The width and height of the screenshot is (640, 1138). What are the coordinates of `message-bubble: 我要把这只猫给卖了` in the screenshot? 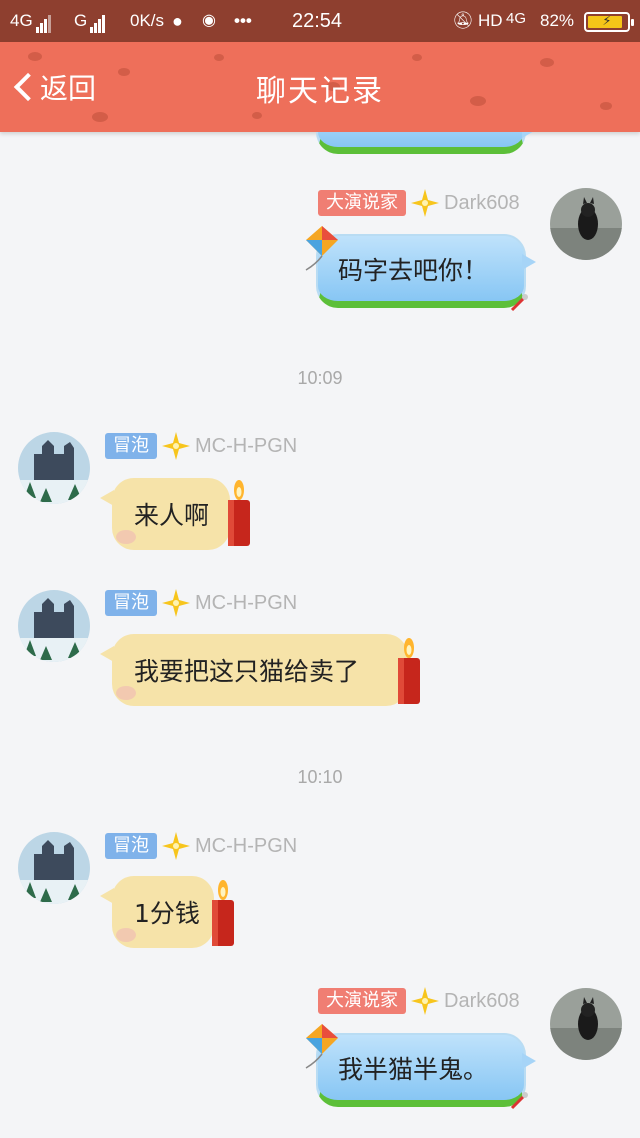 It's located at (254, 670).